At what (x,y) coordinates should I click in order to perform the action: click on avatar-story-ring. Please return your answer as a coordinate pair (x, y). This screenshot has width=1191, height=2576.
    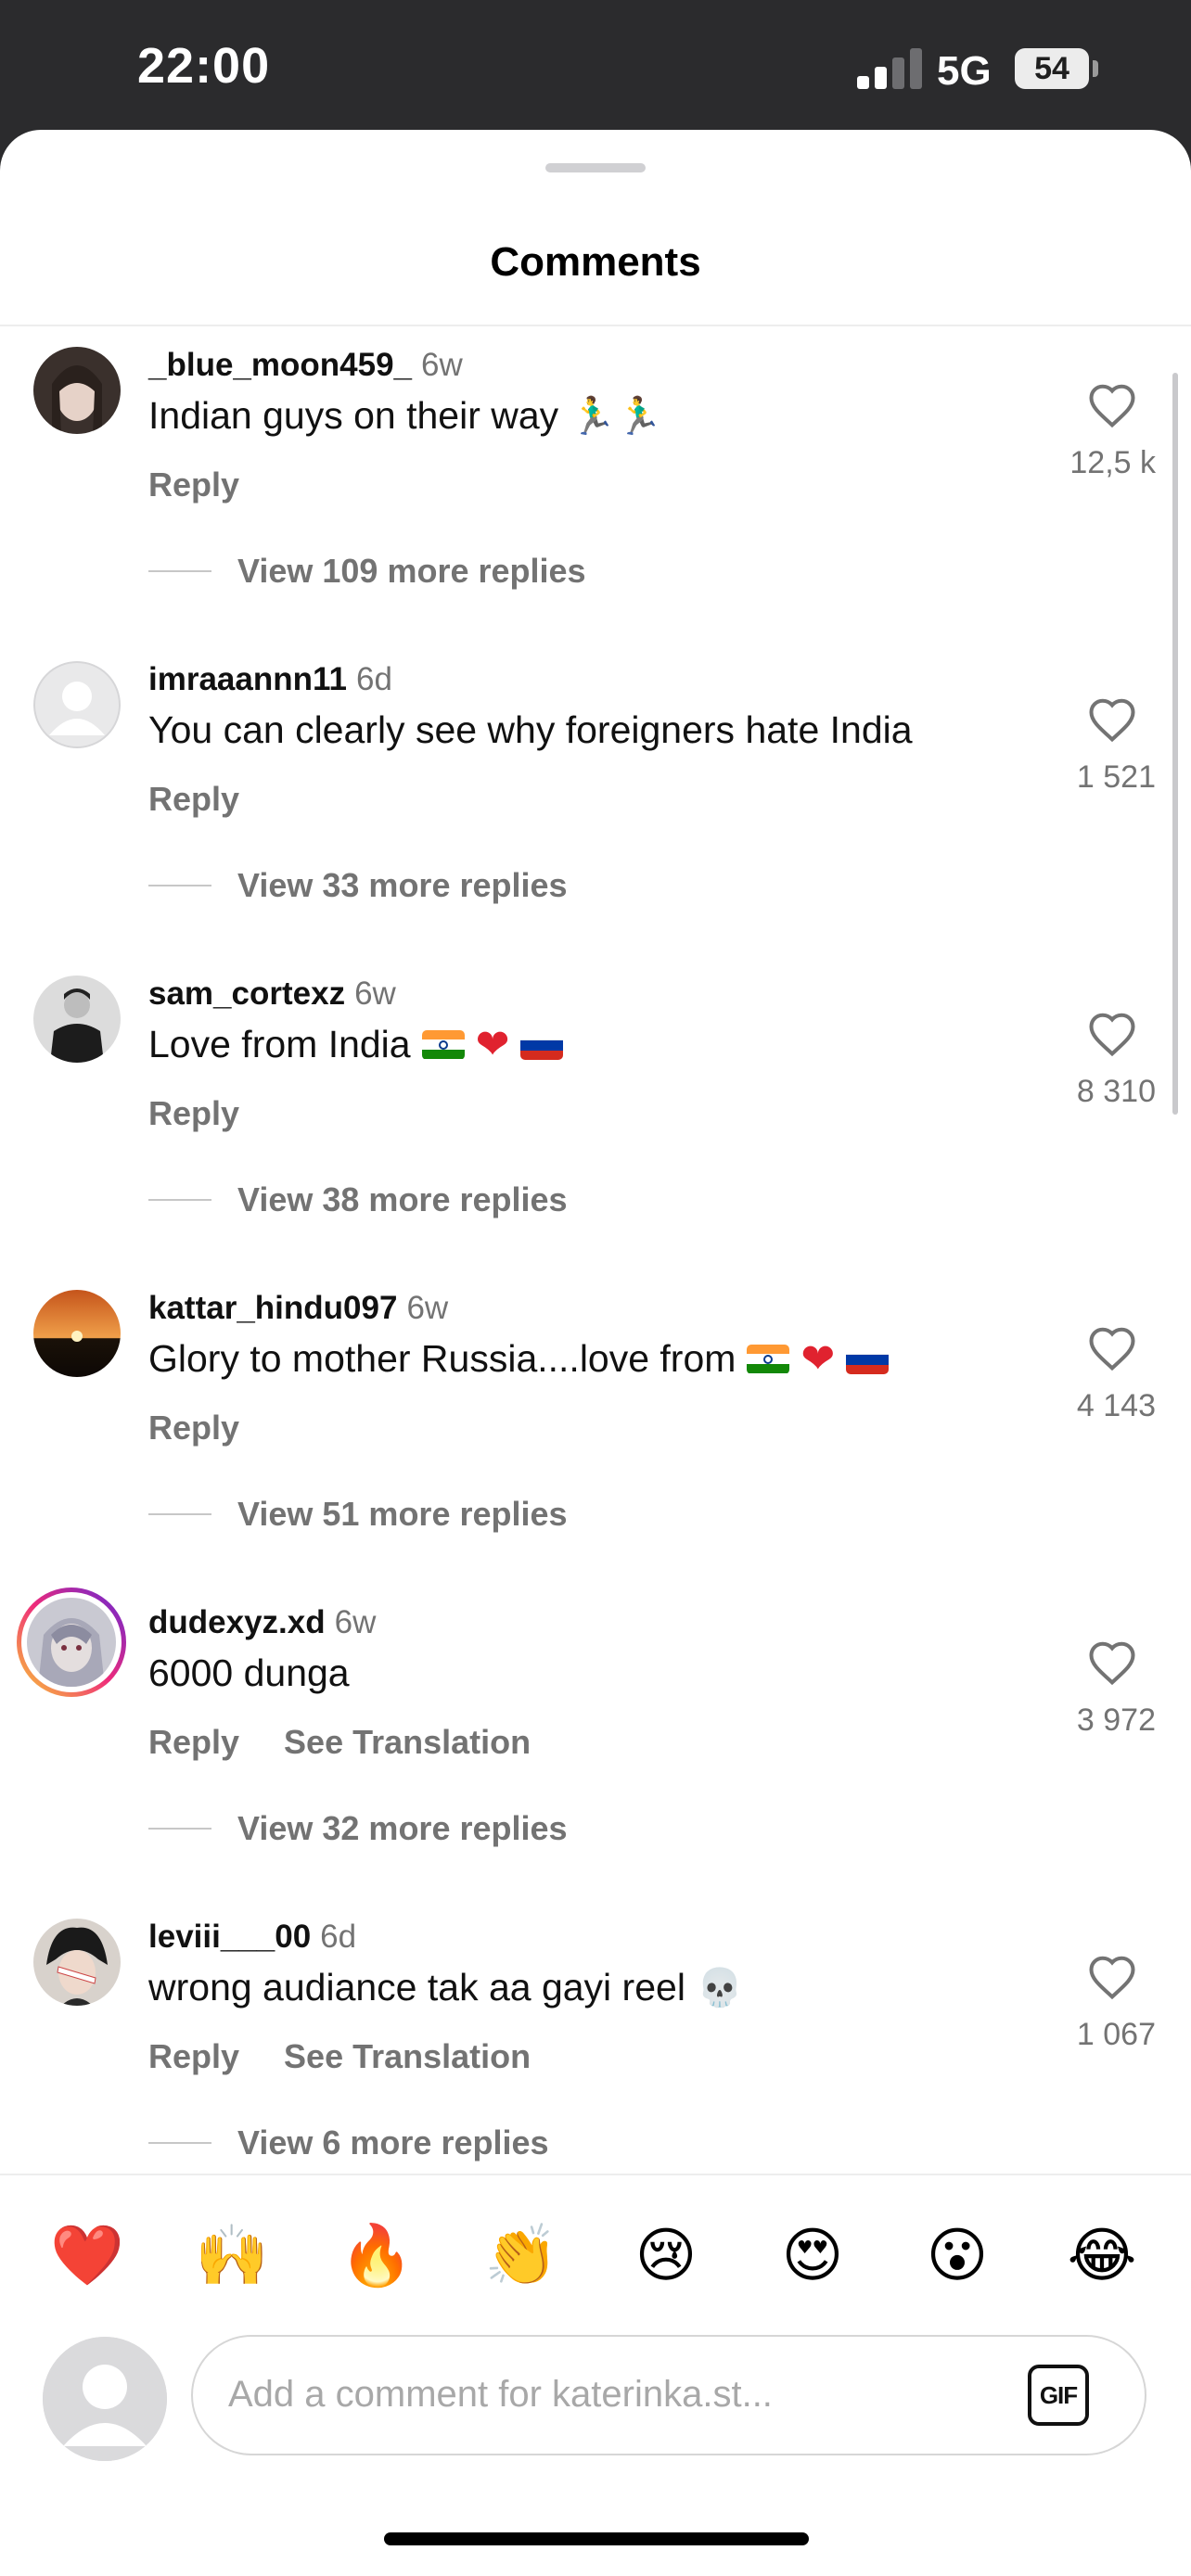
    Looking at the image, I should click on (71, 1642).